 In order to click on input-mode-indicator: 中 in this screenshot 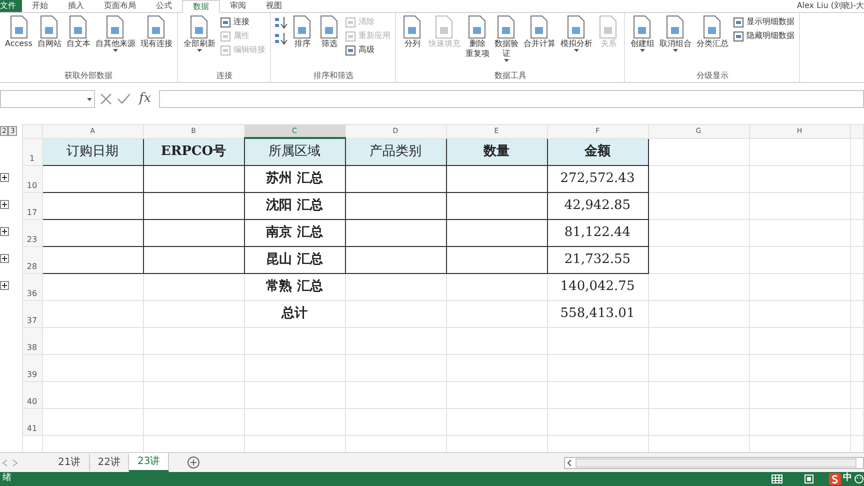, I will do `click(847, 479)`.